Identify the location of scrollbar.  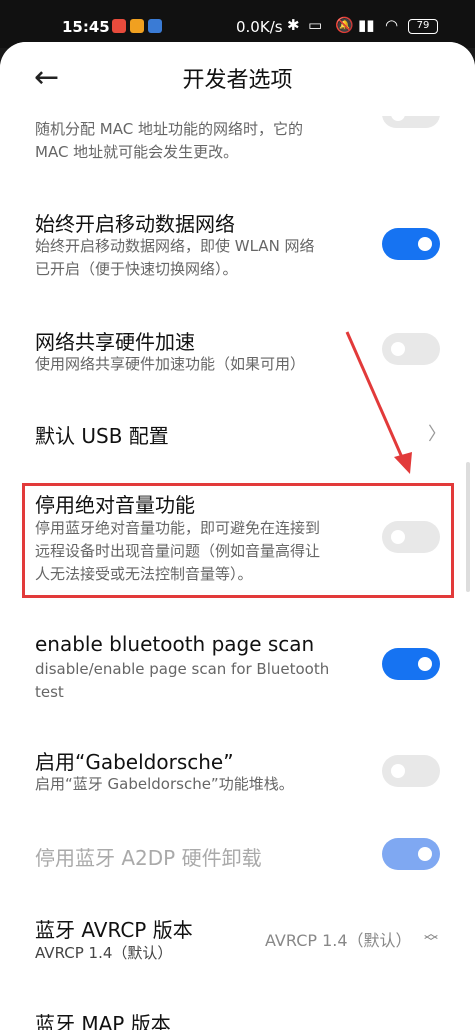
(468, 527).